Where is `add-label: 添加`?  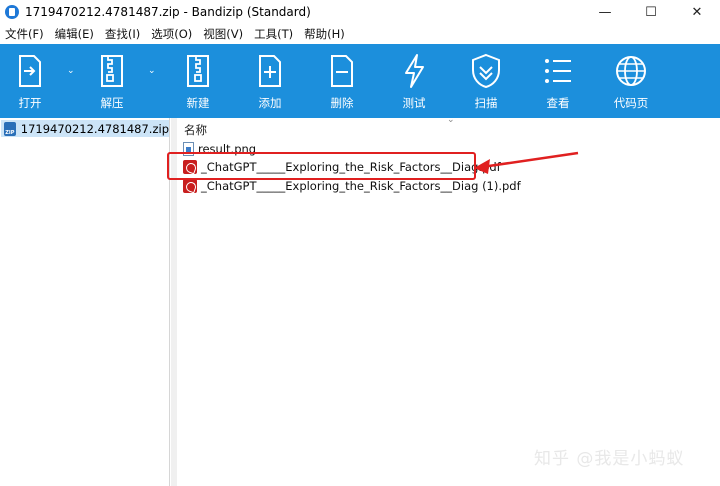 add-label: 添加 is located at coordinates (270, 103).